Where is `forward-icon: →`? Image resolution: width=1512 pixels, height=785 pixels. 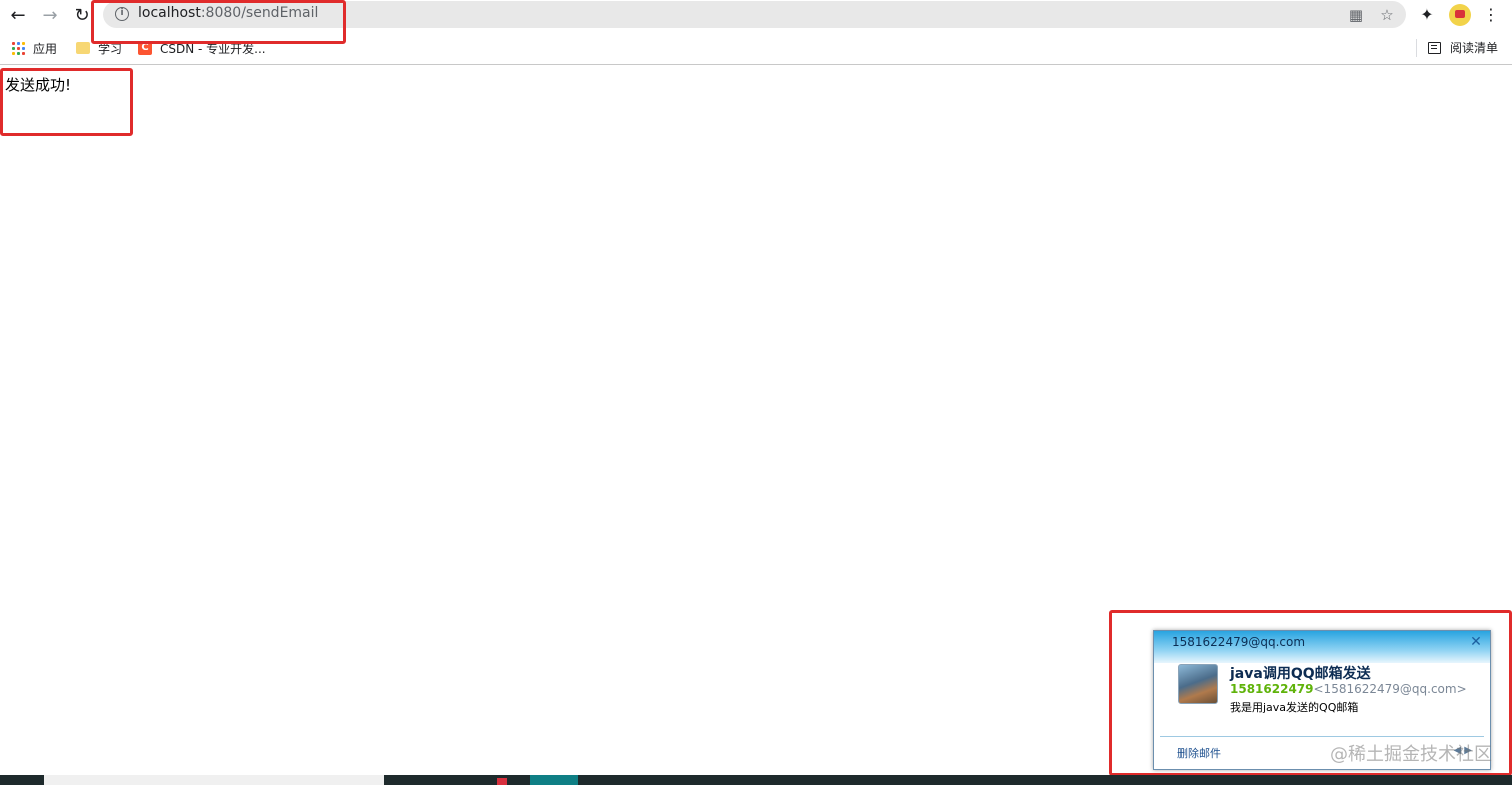 forward-icon: → is located at coordinates (50, 15).